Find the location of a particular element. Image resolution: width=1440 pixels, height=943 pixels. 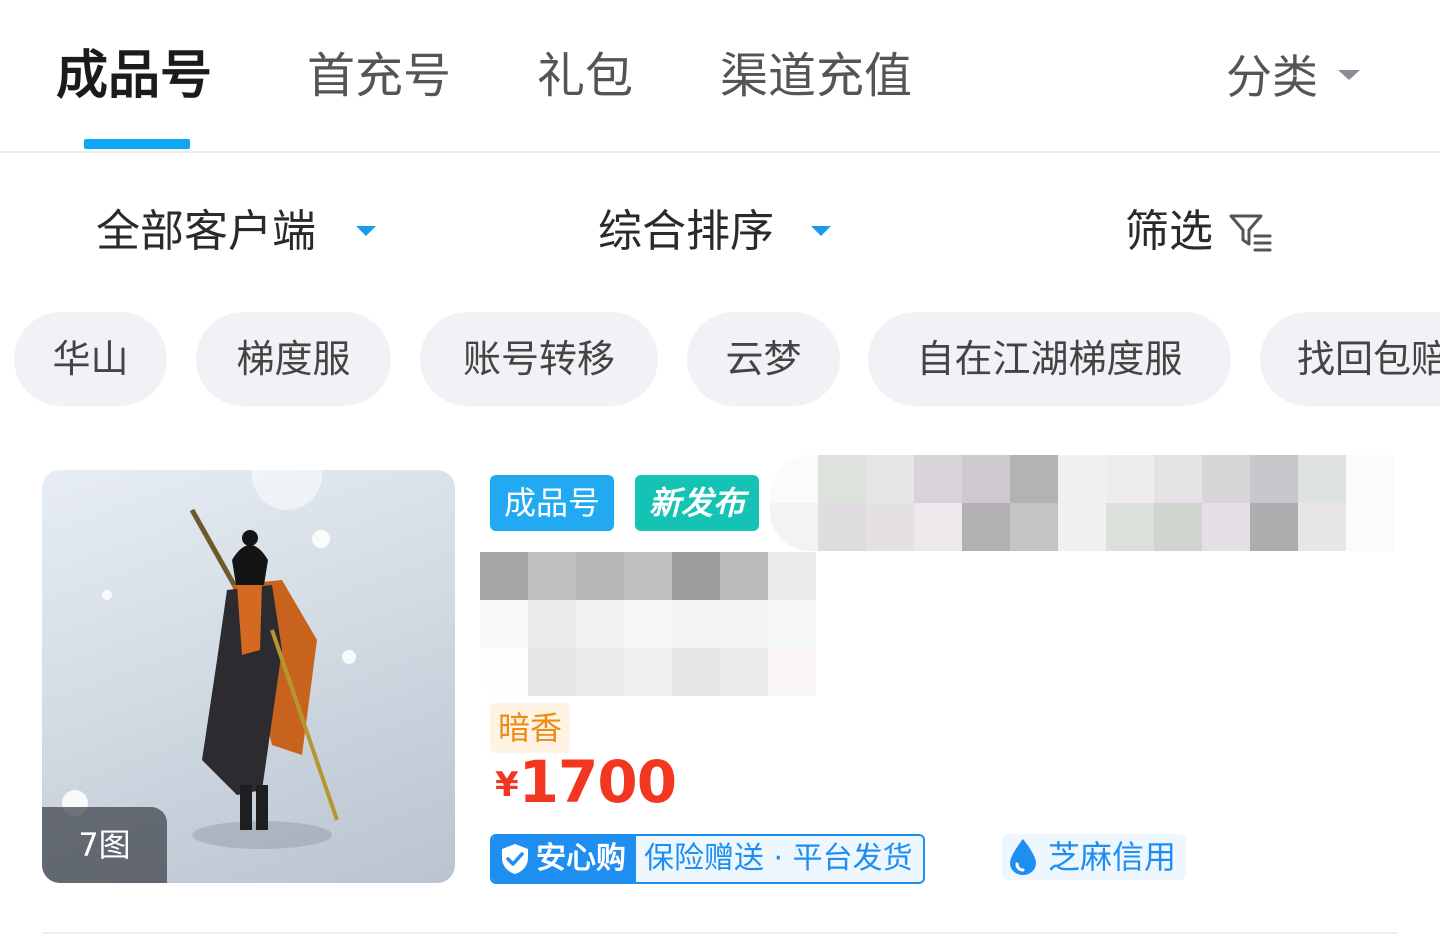

caret-down-icon is located at coordinates (1349, 75).